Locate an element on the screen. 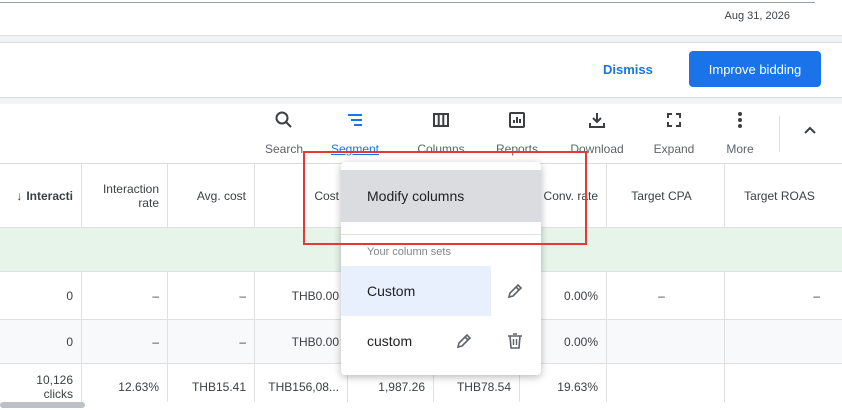 The width and height of the screenshot is (842, 410). download-tool: Download is located at coordinates (597, 133).